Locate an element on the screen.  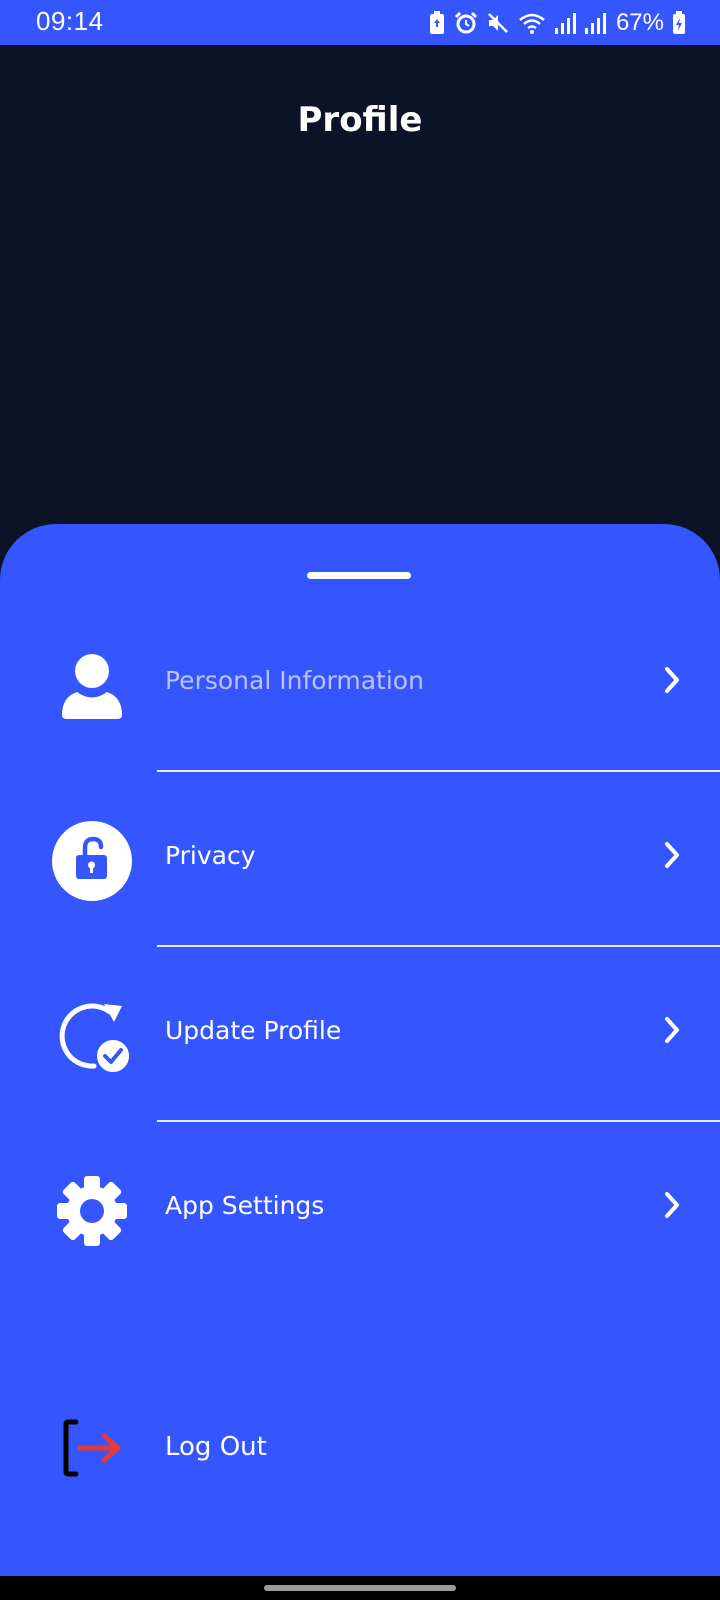
logout-button: Log Out is located at coordinates (360, 1450).